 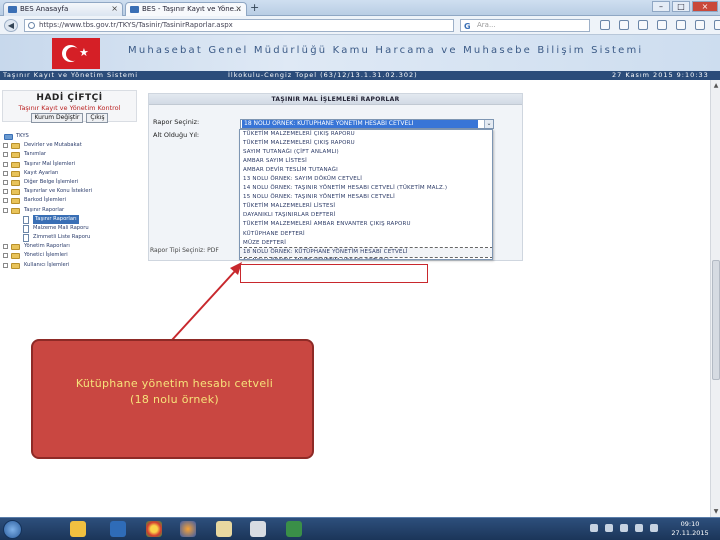 What do you see at coordinates (8, 137) in the screenshot?
I see `computer-icon` at bounding box center [8, 137].